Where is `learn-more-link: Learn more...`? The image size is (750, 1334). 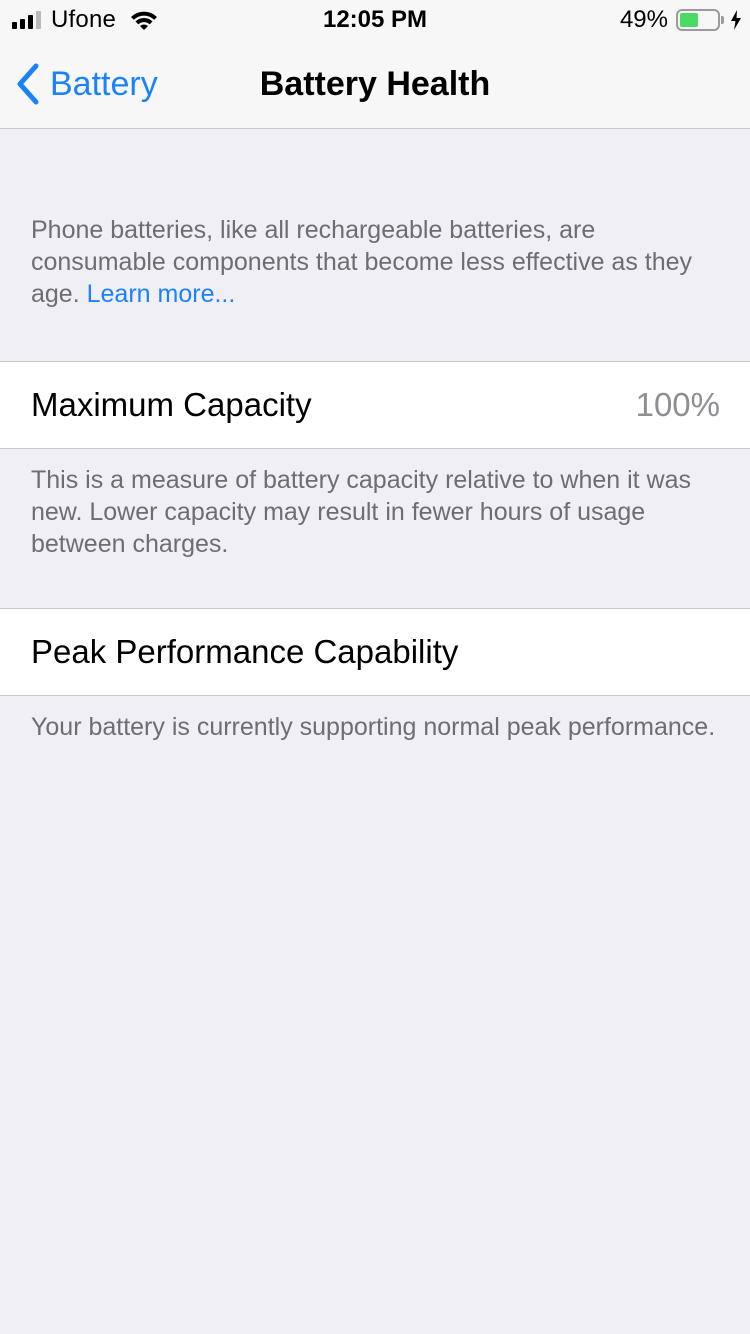
learn-more-link: Learn more... is located at coordinates (161, 294).